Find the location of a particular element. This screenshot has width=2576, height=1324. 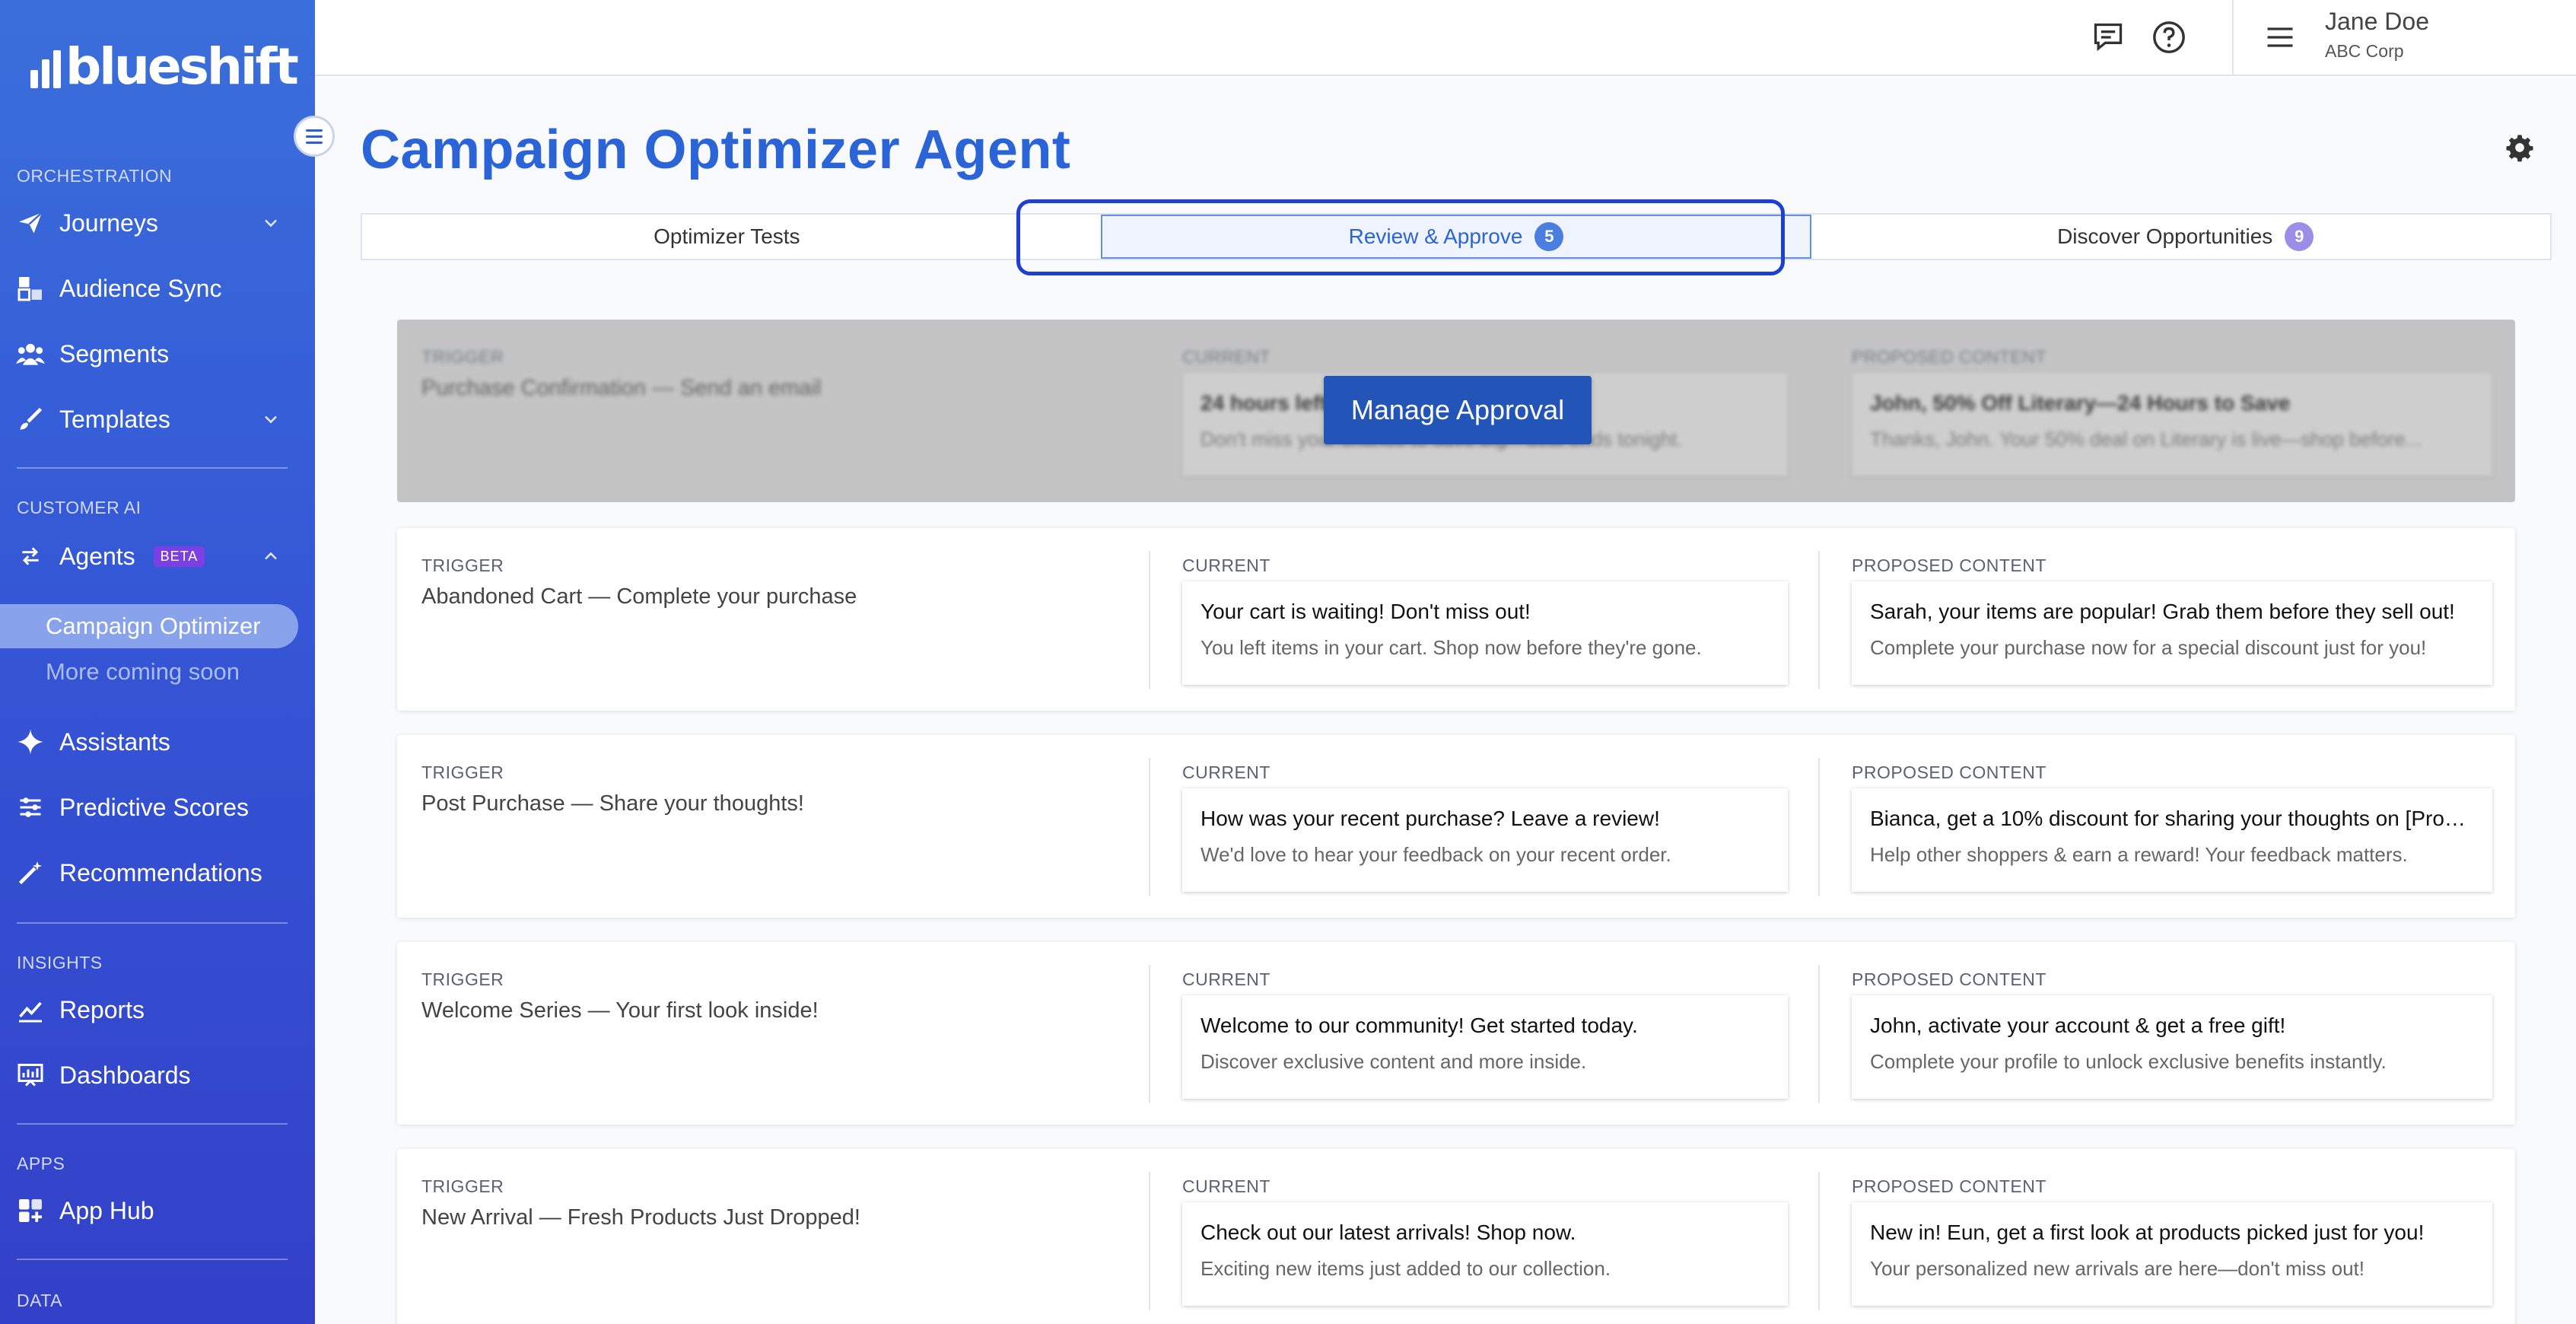

section-label-data: DATA is located at coordinates (40, 1300).